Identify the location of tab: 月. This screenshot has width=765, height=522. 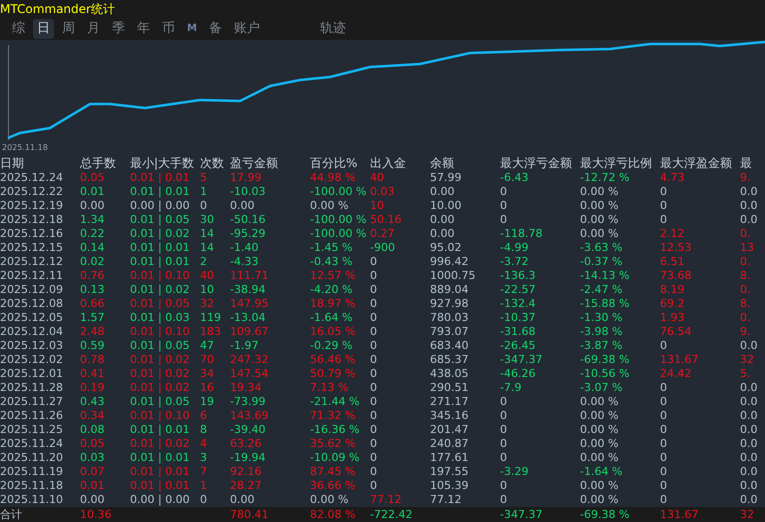
(93, 29).